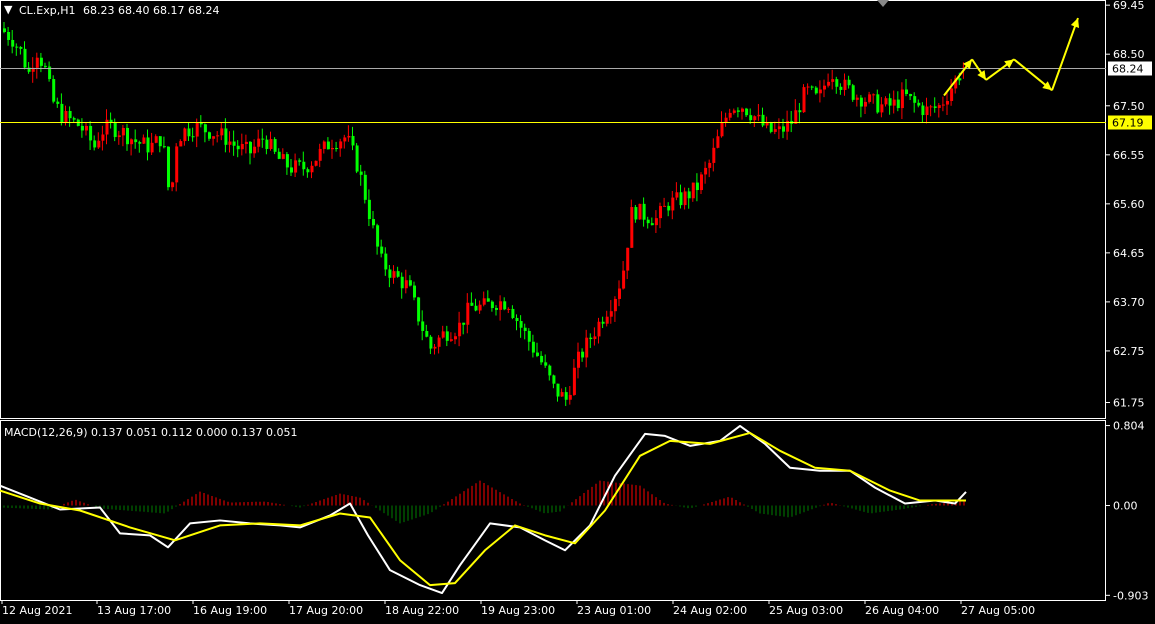 This screenshot has height=624, width=1155. Describe the element at coordinates (8, 9) in the screenshot. I see `symbol-dropdown-icon: ▼` at that location.